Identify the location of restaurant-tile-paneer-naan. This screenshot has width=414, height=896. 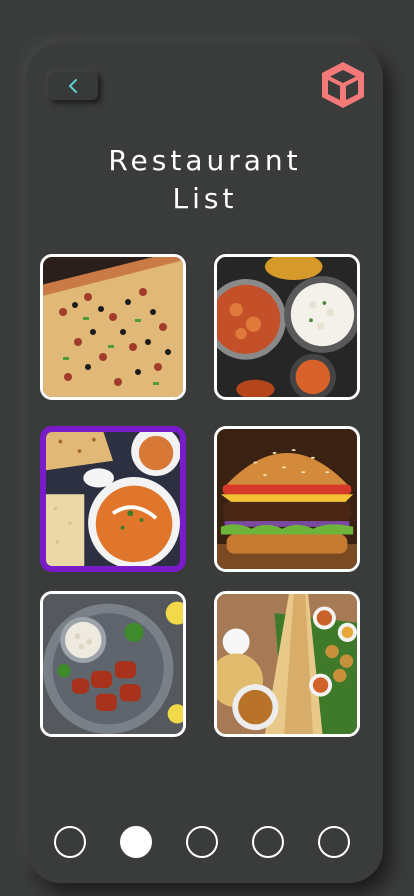
(113, 499).